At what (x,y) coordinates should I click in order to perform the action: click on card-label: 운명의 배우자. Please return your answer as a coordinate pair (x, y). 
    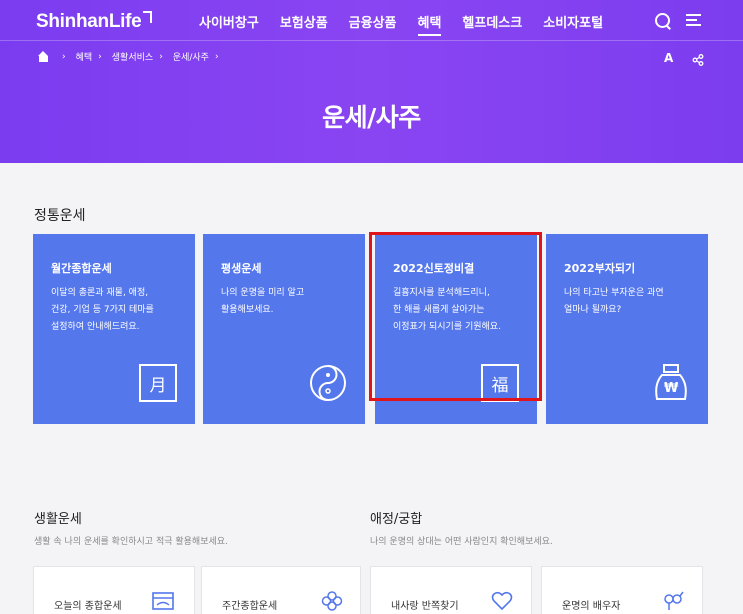
    Looking at the image, I should click on (591, 606).